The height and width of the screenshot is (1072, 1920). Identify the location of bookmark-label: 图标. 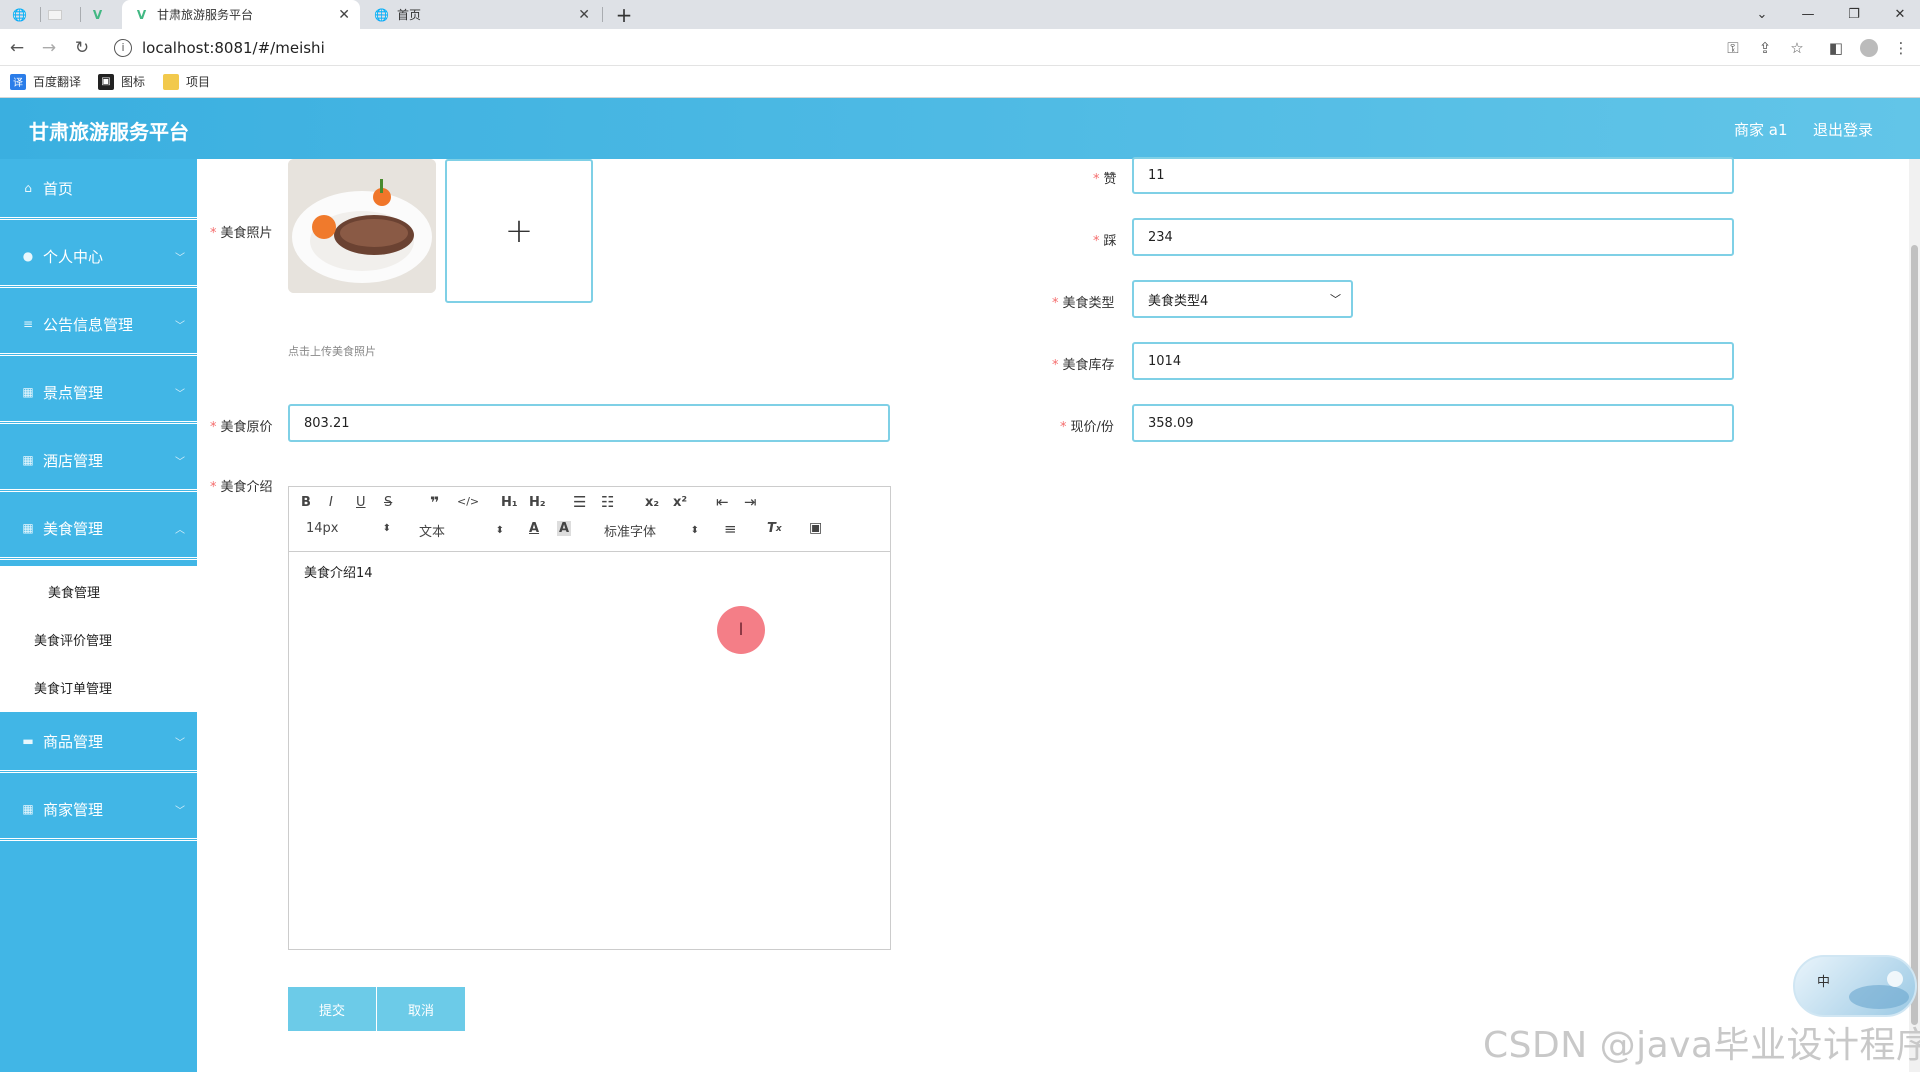
(133, 82).